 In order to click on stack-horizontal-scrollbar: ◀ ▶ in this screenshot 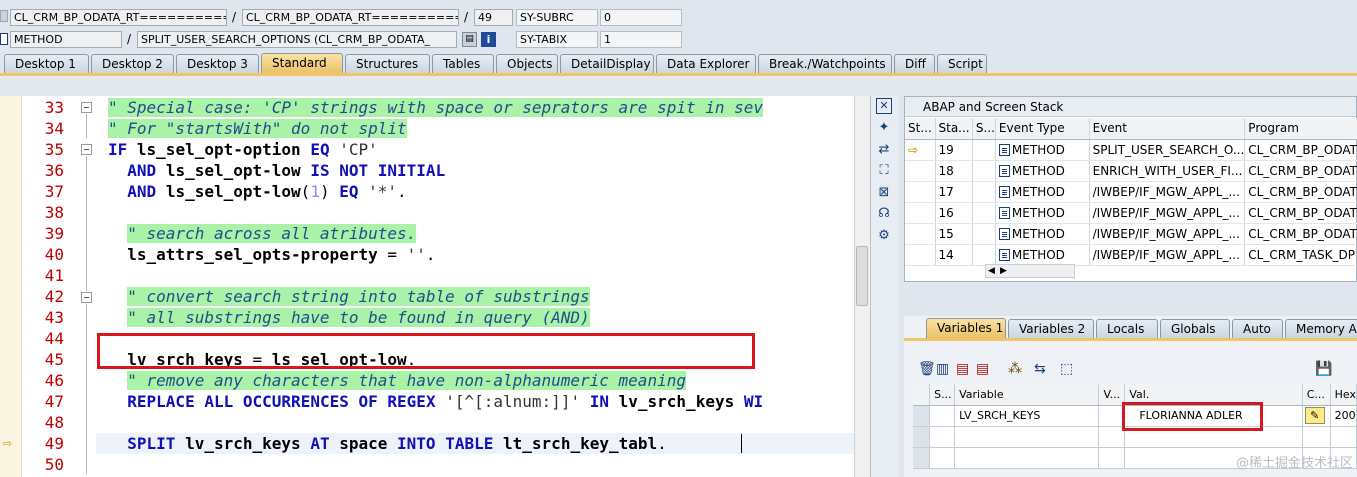, I will do `click(1030, 271)`.